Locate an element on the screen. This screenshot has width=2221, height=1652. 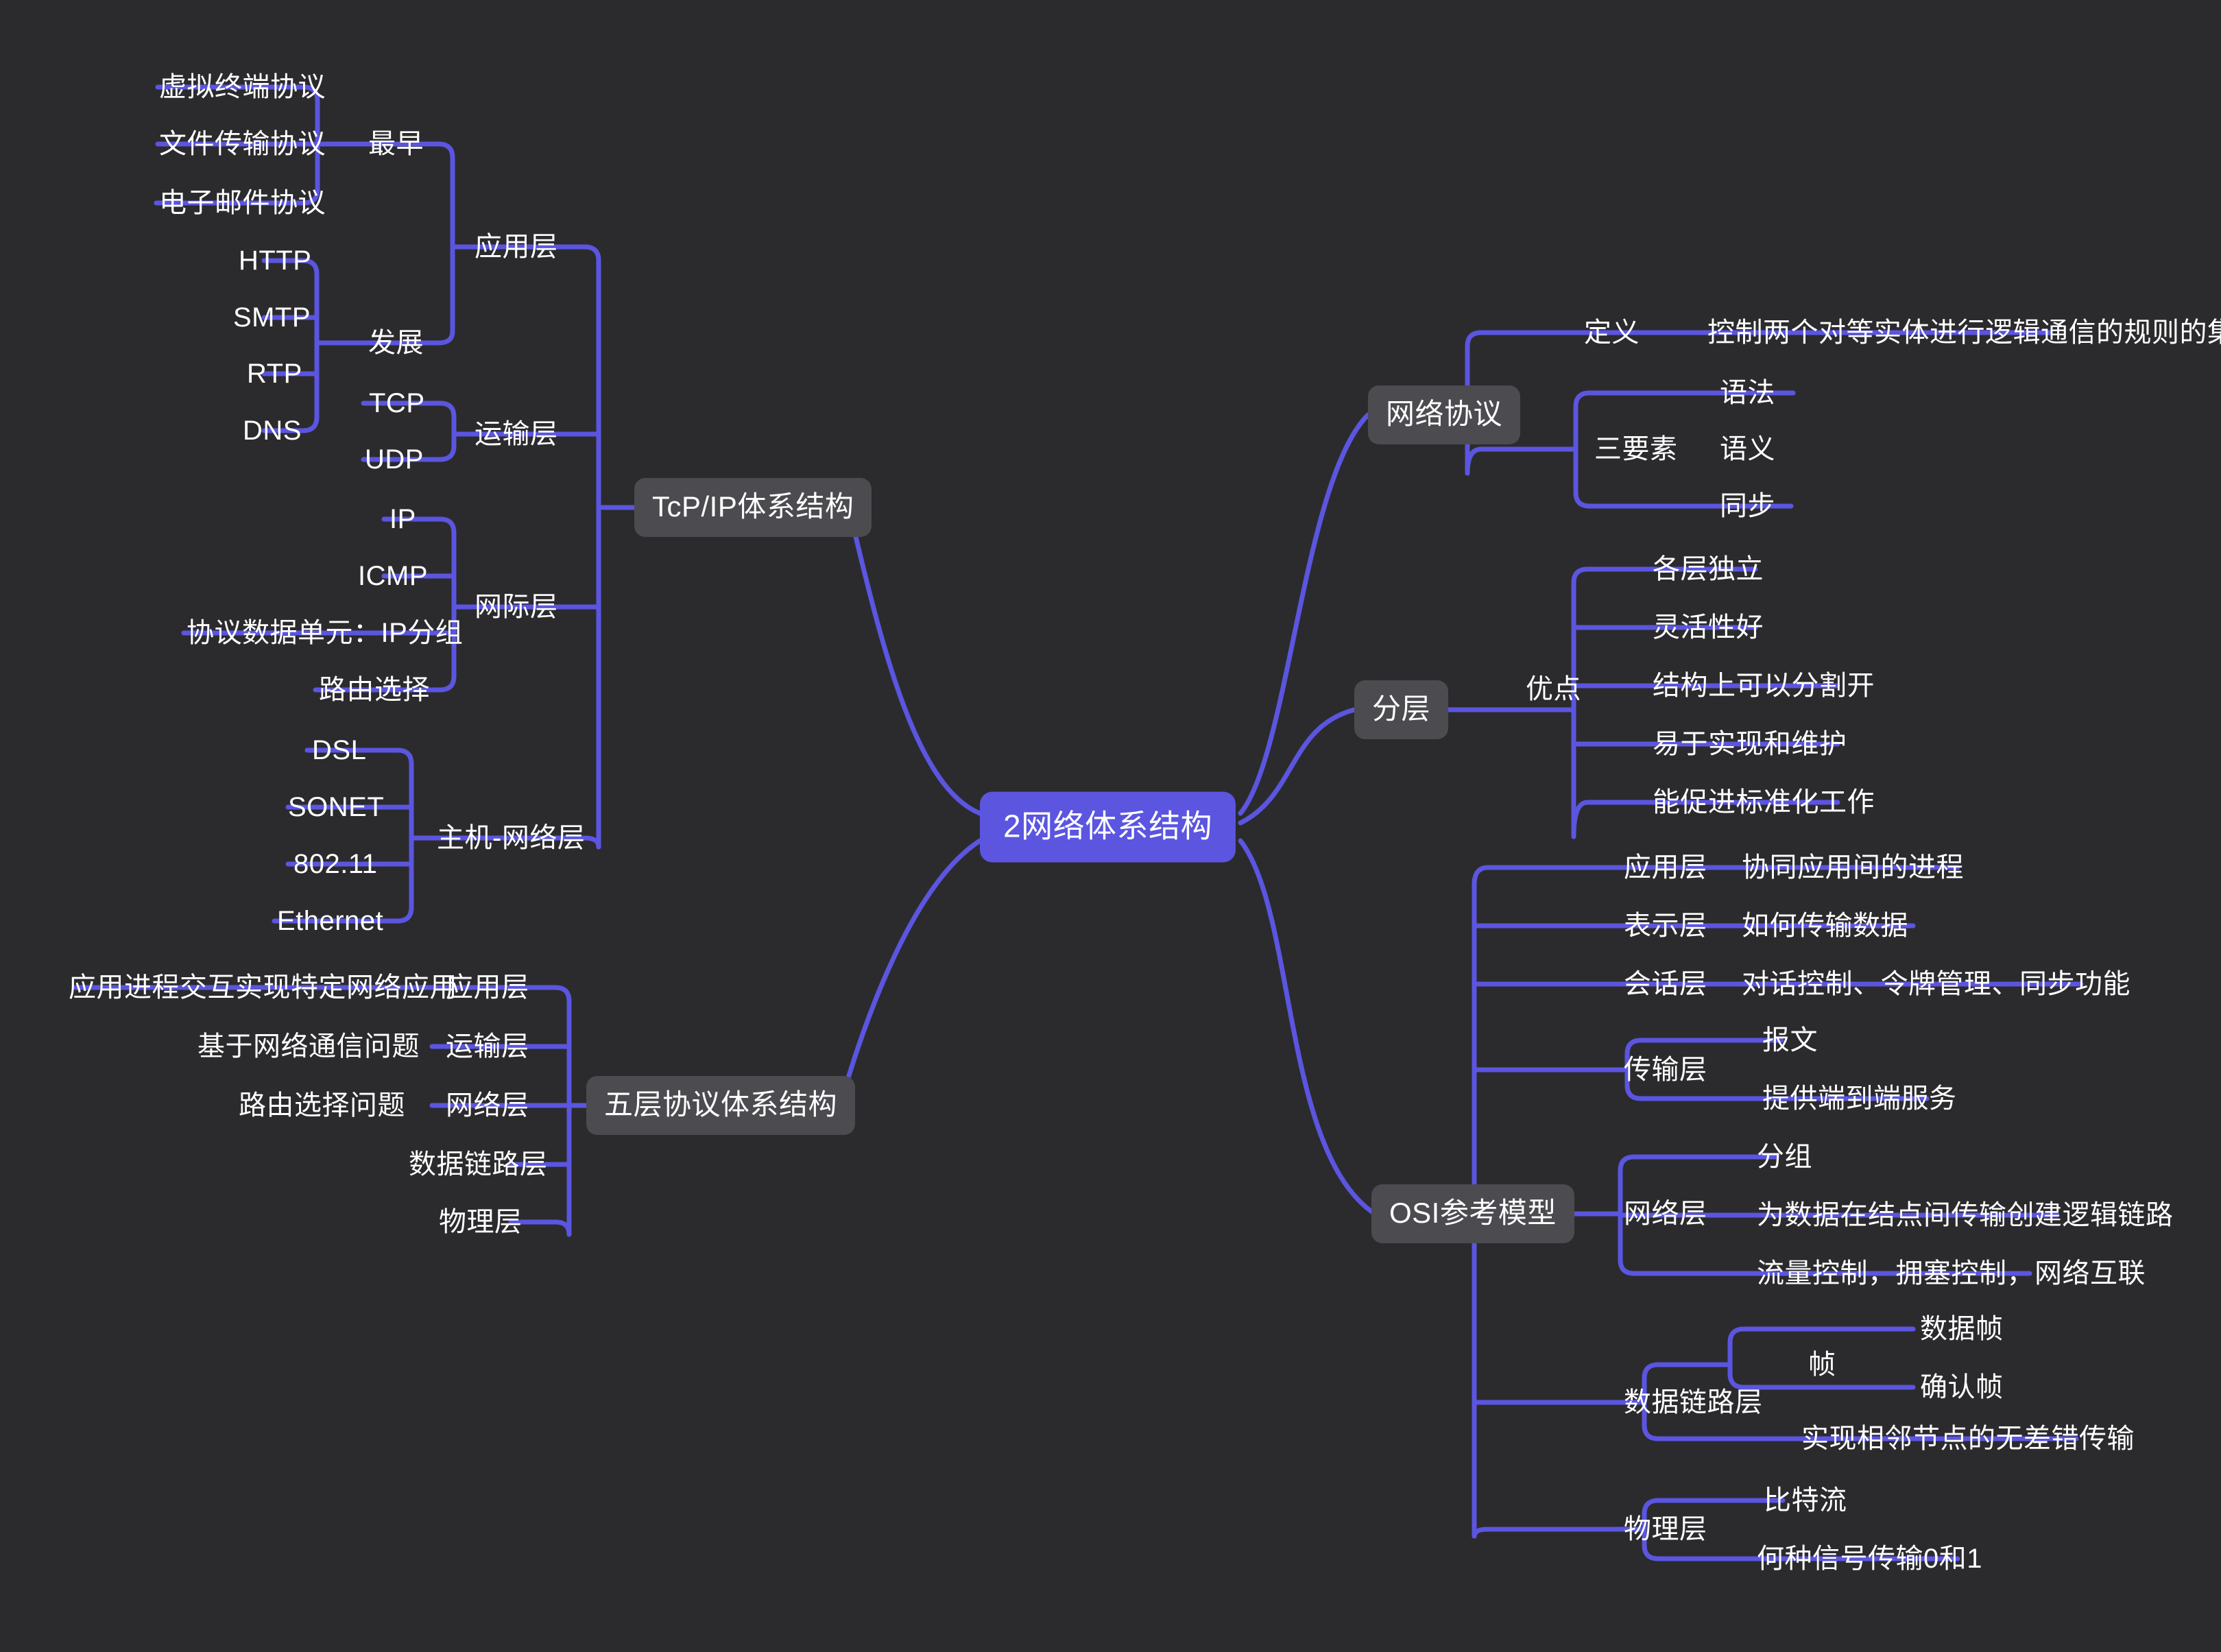
leaf-semantics: 语义 is located at coordinates (1747, 449).